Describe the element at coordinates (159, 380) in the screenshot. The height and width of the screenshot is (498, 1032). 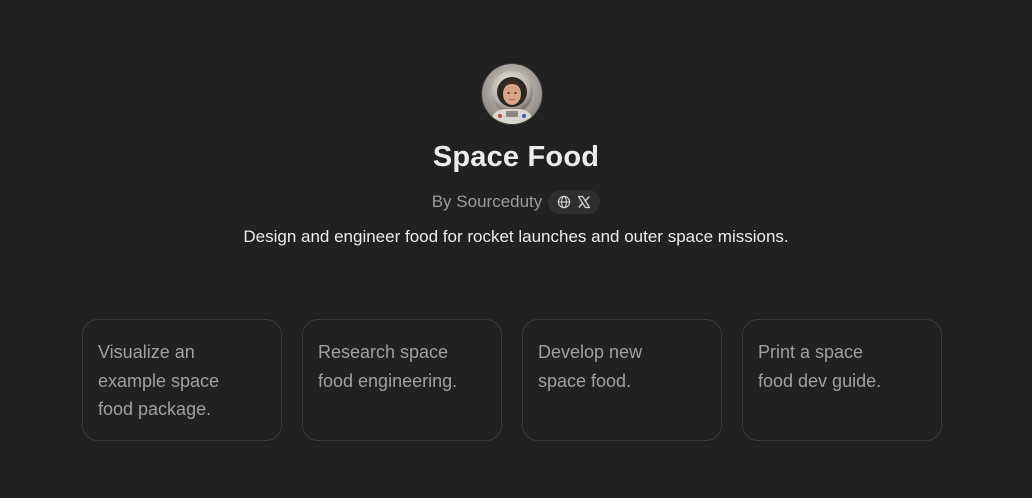
I see `starter-line: example space` at that location.